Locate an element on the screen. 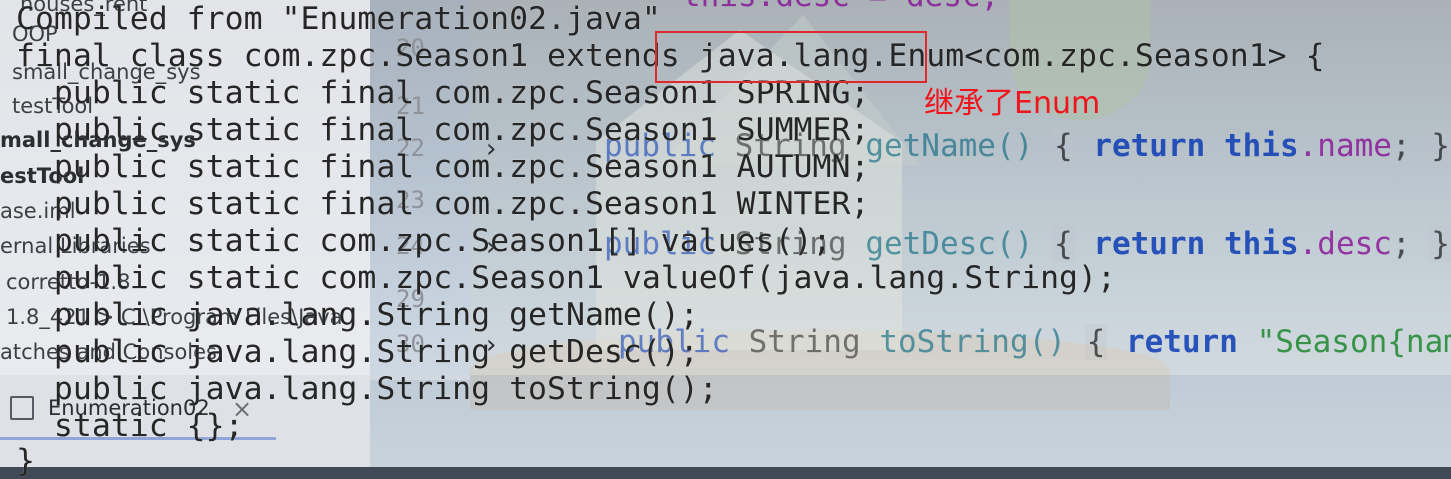 This screenshot has height=479, width=1451. javap-compiled-from: Compiled from "Enumeration02.java" is located at coordinates (338, 19).